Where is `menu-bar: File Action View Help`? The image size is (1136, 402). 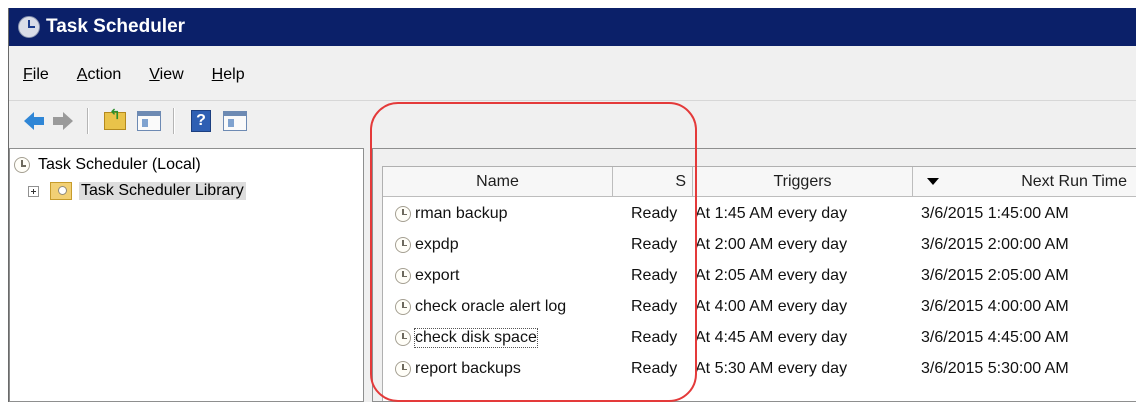
menu-bar: File Action View Help is located at coordinates (572, 75).